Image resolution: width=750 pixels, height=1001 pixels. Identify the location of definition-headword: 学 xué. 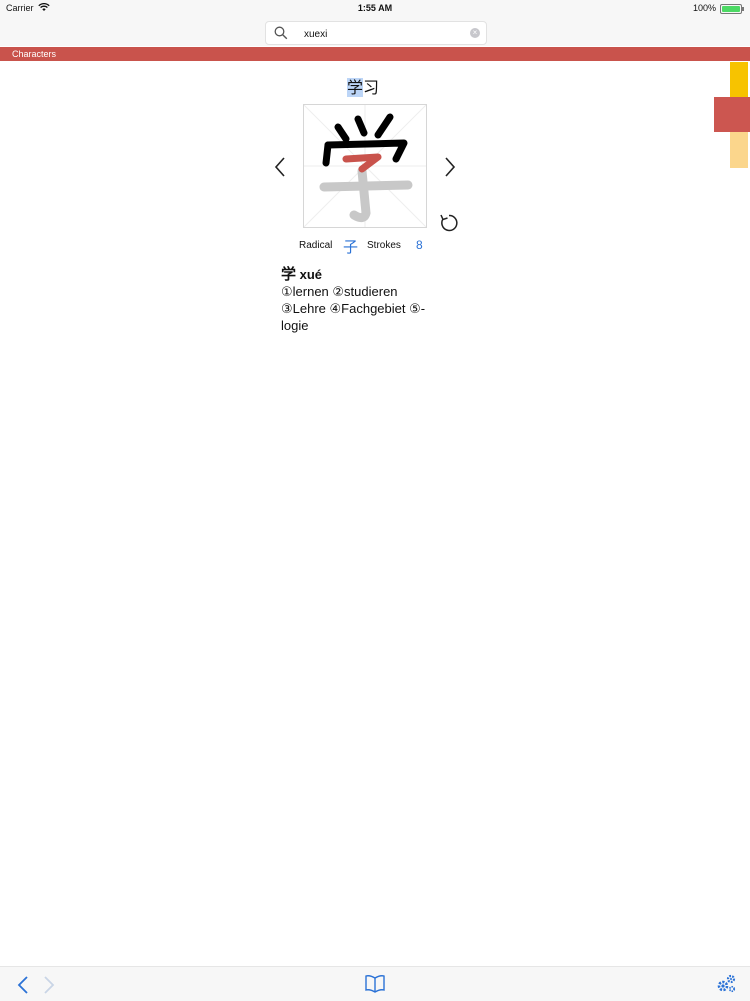
(366, 274).